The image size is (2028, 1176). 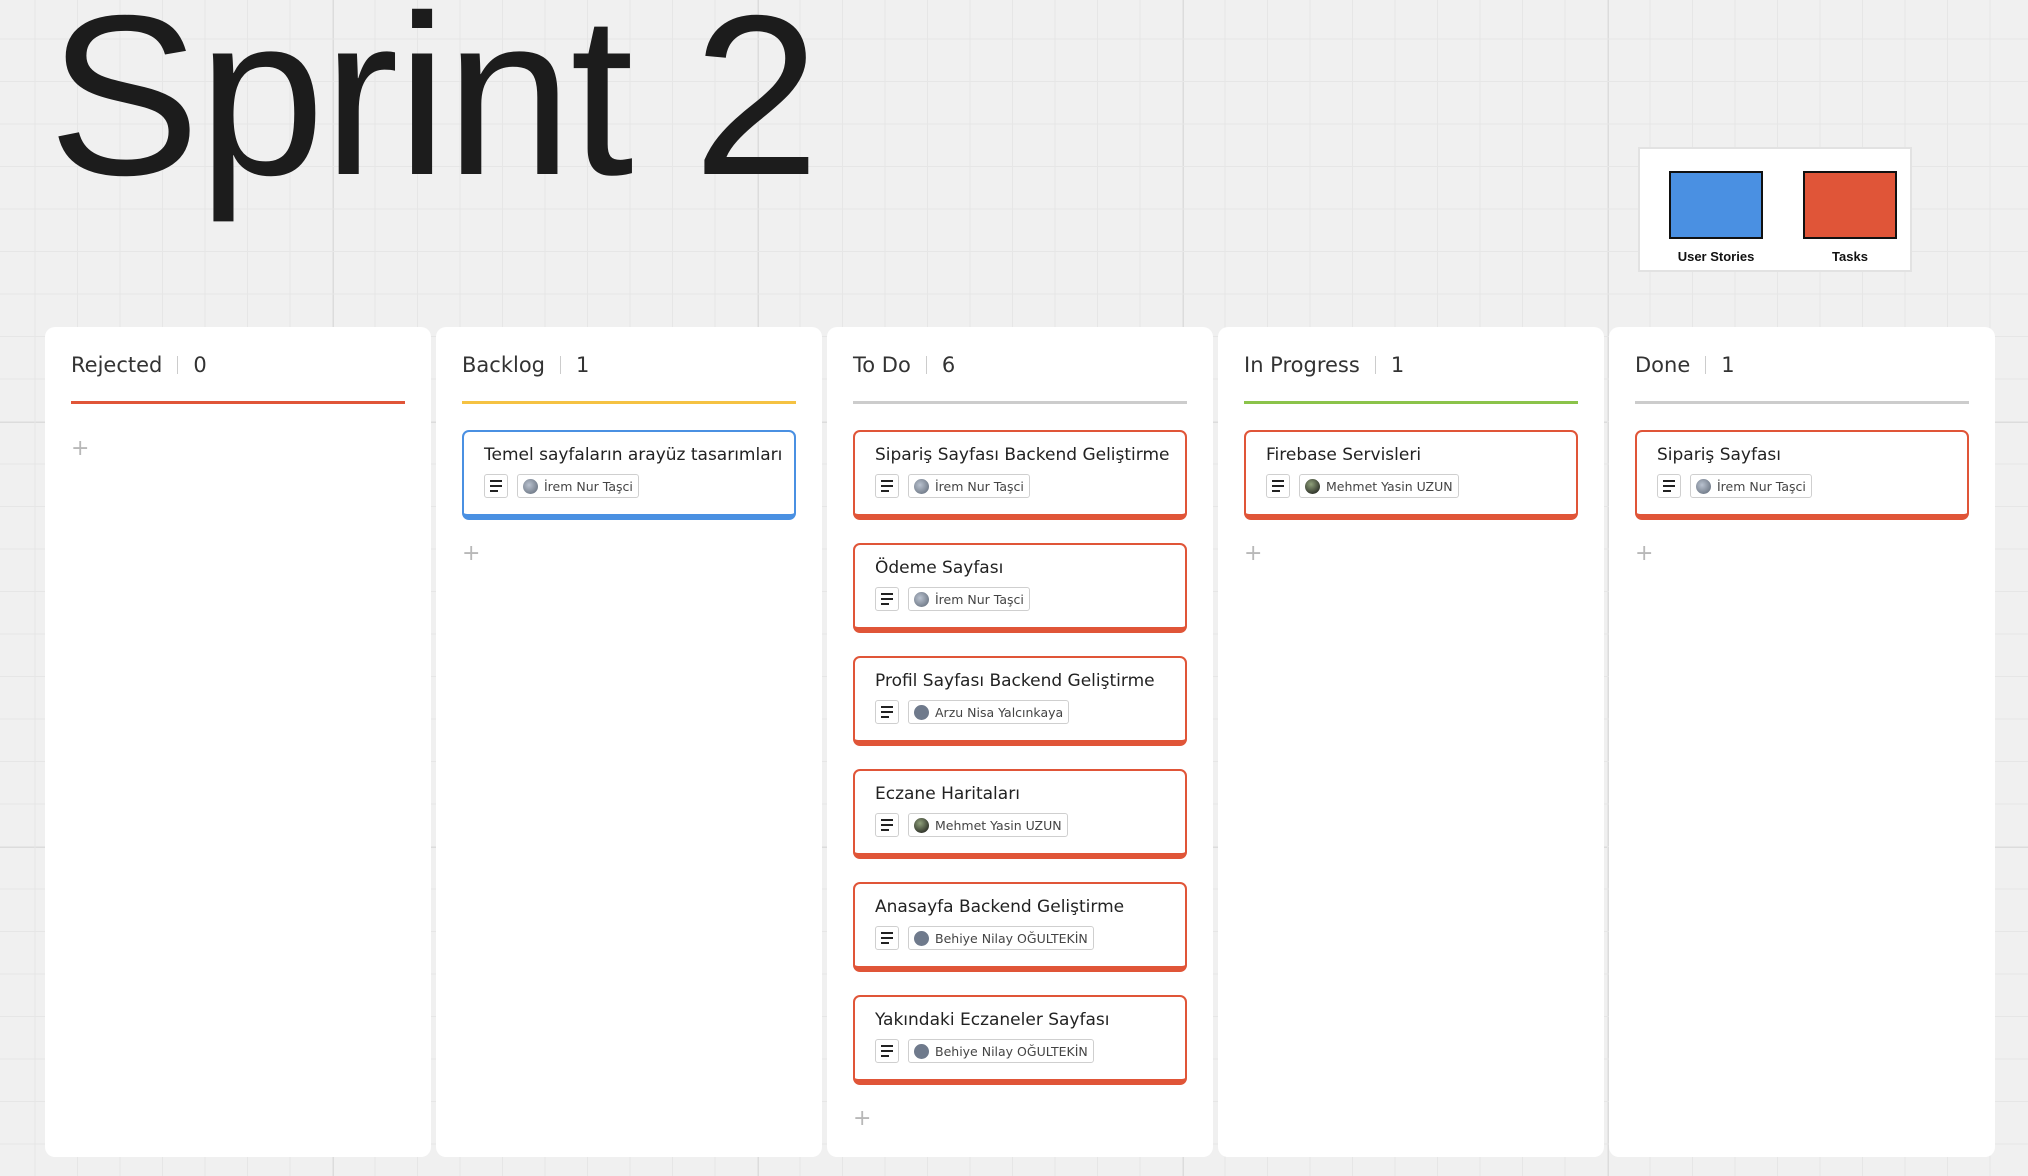 I want to click on column-name: Backlog, so click(x=503, y=365).